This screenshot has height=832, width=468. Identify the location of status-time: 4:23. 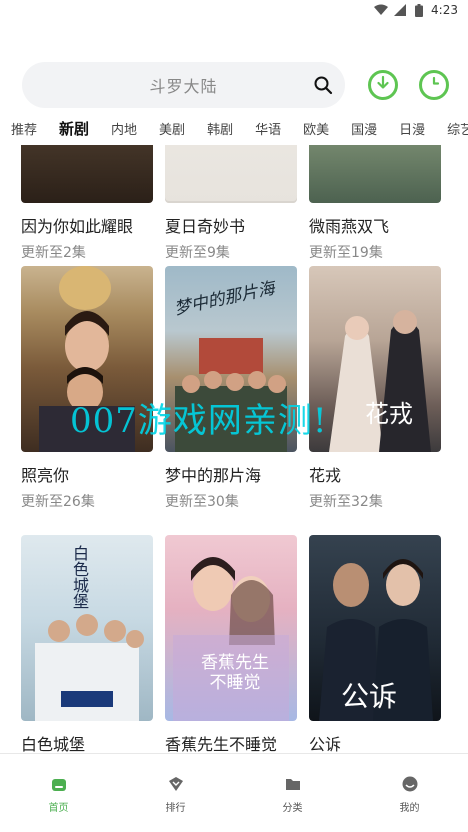
(444, 10).